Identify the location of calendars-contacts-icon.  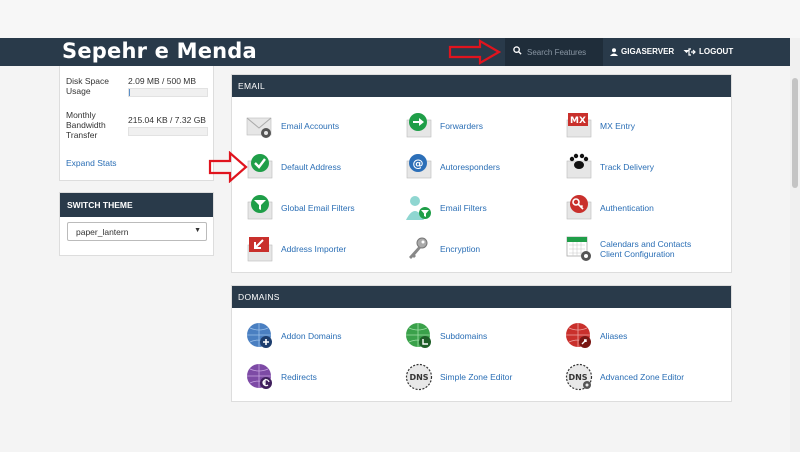
(578, 248).